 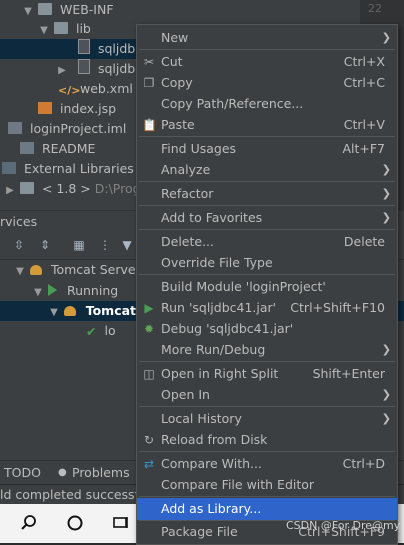 What do you see at coordinates (52, 290) in the screenshot?
I see `run-icon` at bounding box center [52, 290].